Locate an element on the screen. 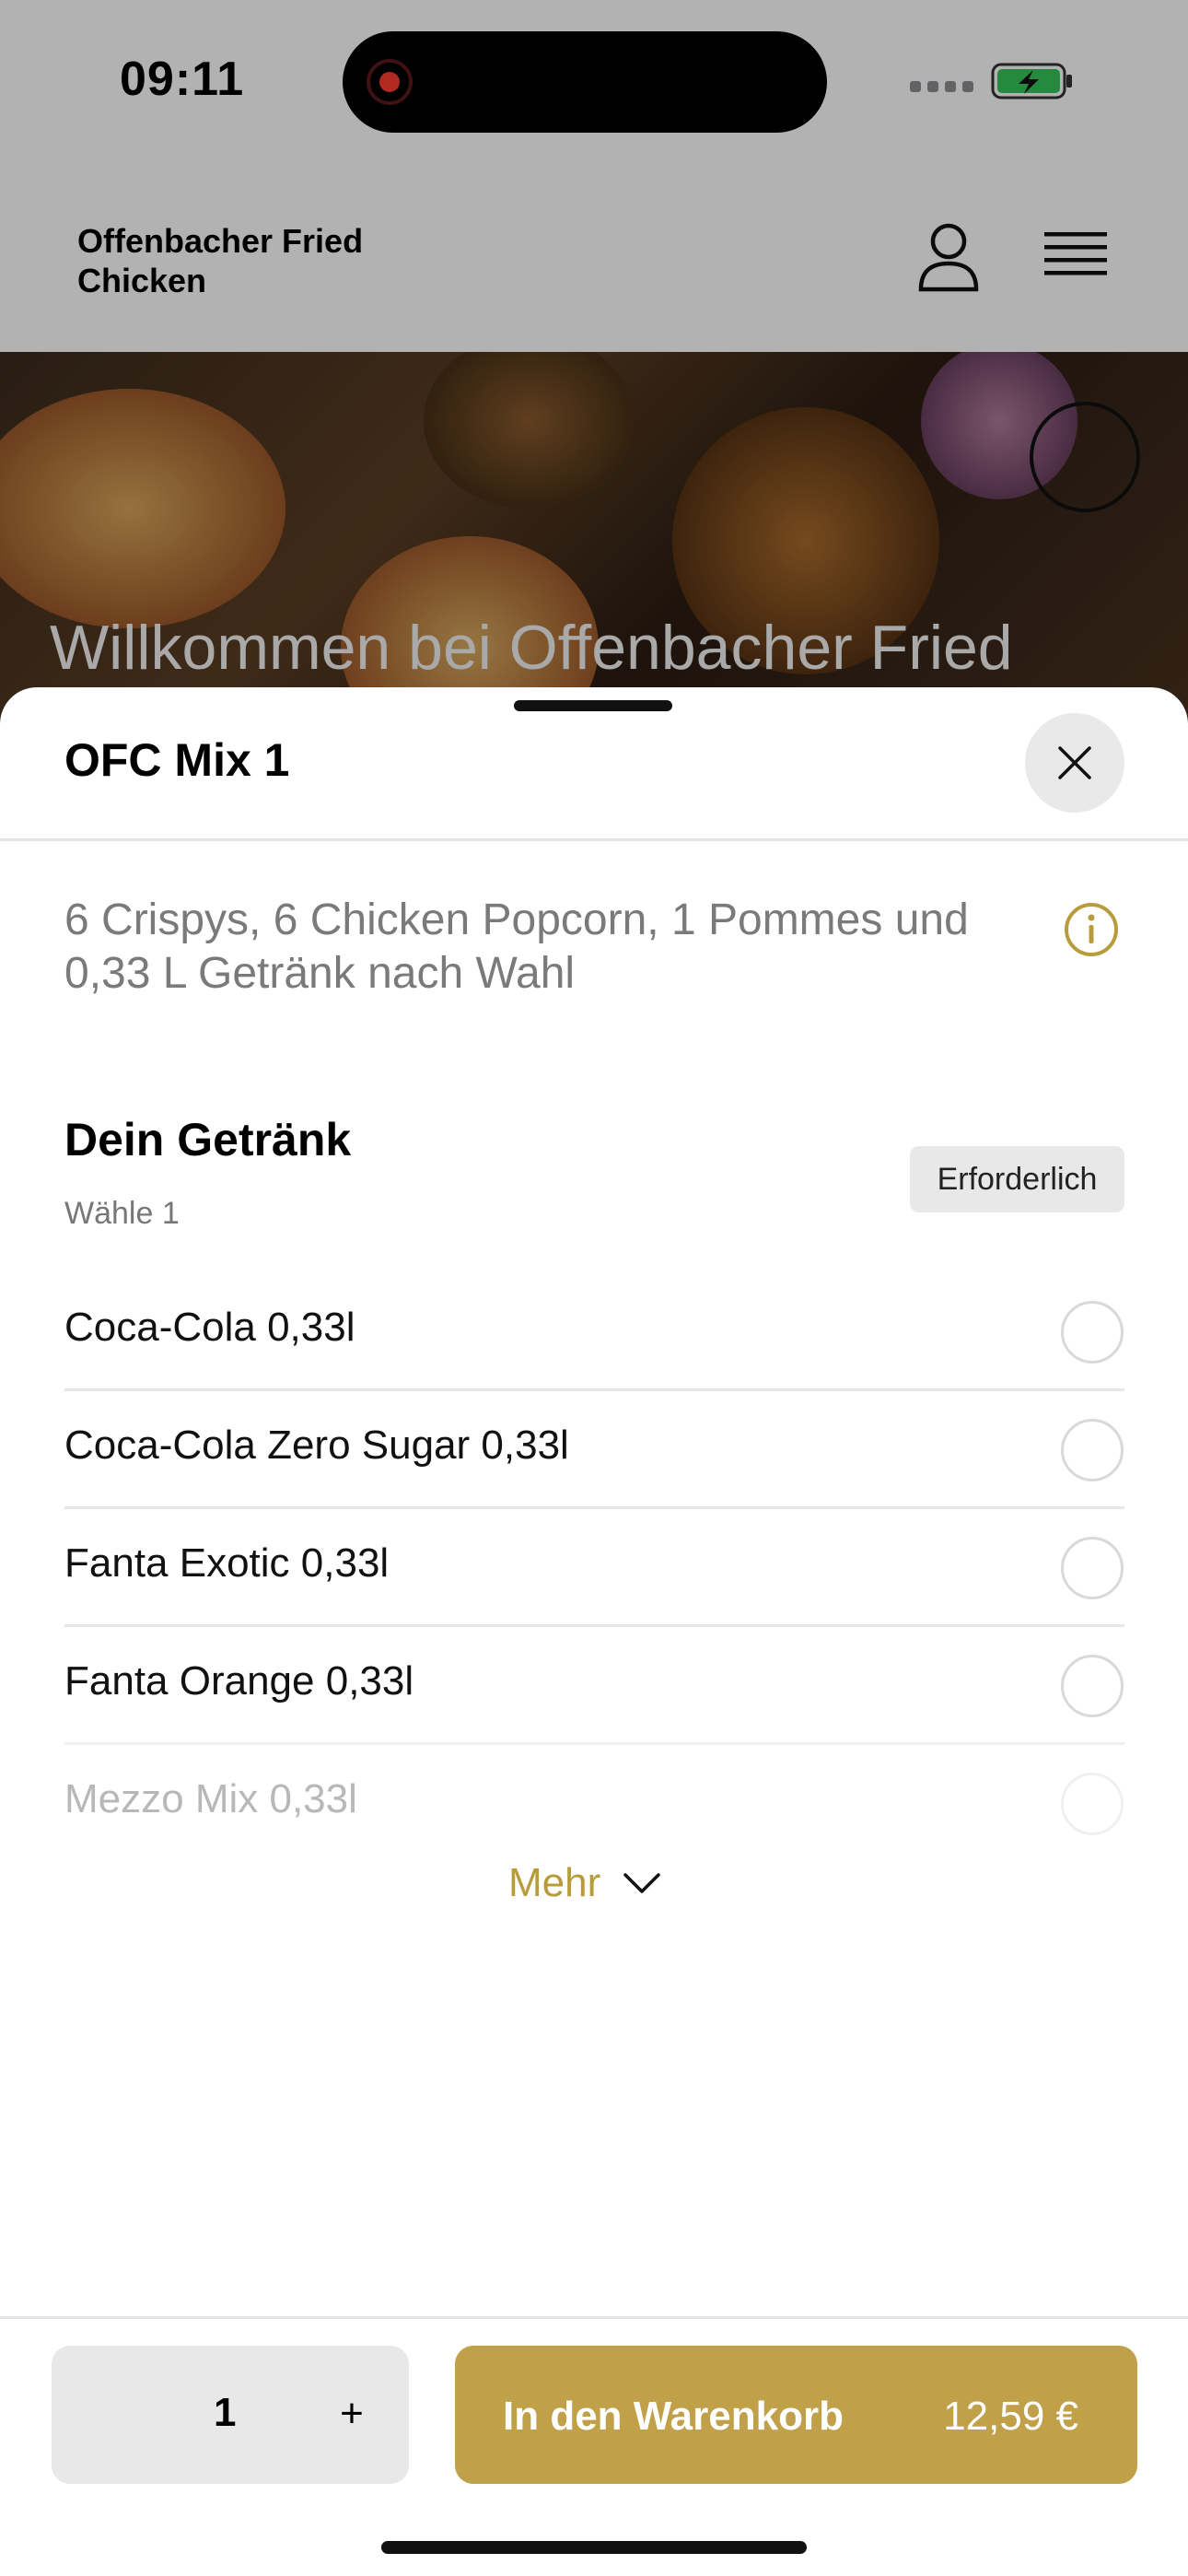 The width and height of the screenshot is (1188, 2576). option-group-subtitle: Wähle 1 is located at coordinates (122, 1213).